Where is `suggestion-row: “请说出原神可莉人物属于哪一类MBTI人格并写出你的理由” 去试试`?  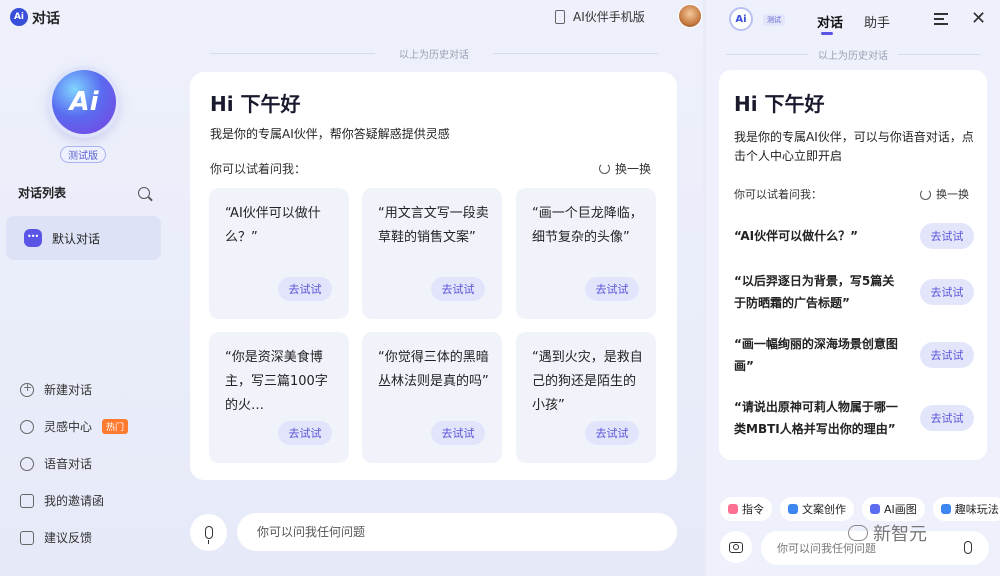
suggestion-row: “请说出原神可莉人物属于哪一类MBTI人格并写出你的理由” 去试试 is located at coordinates (854, 418).